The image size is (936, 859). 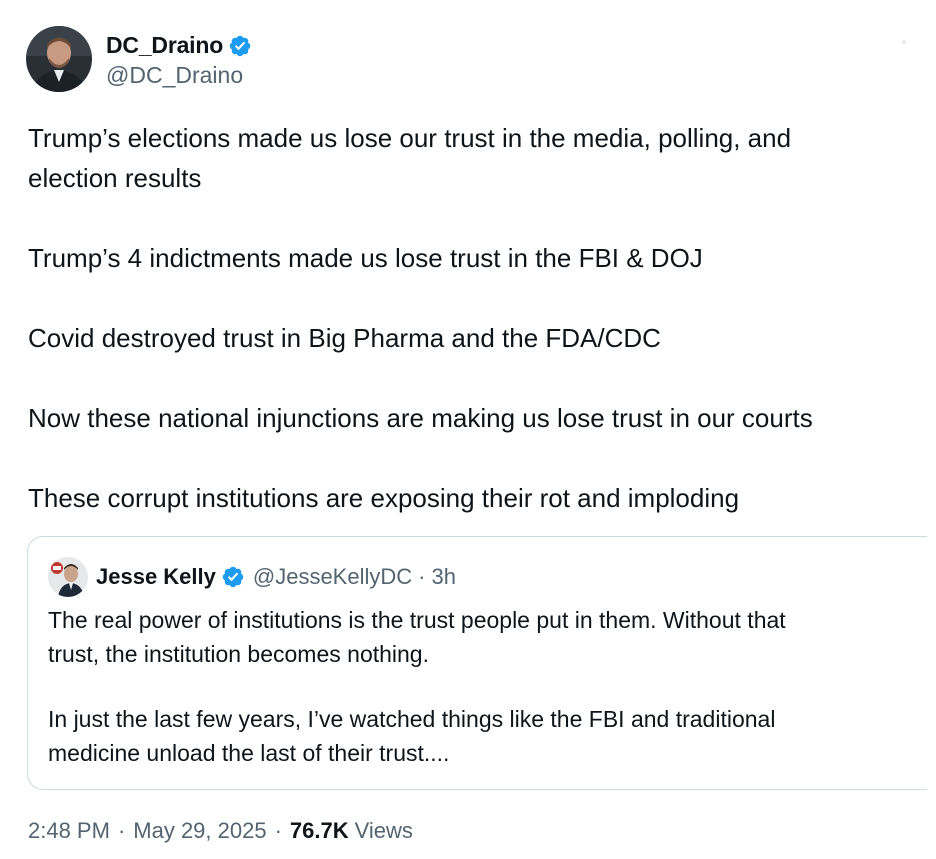 I want to click on quoted-line-2: trust, the institution becomes nothing., so click(x=238, y=654).